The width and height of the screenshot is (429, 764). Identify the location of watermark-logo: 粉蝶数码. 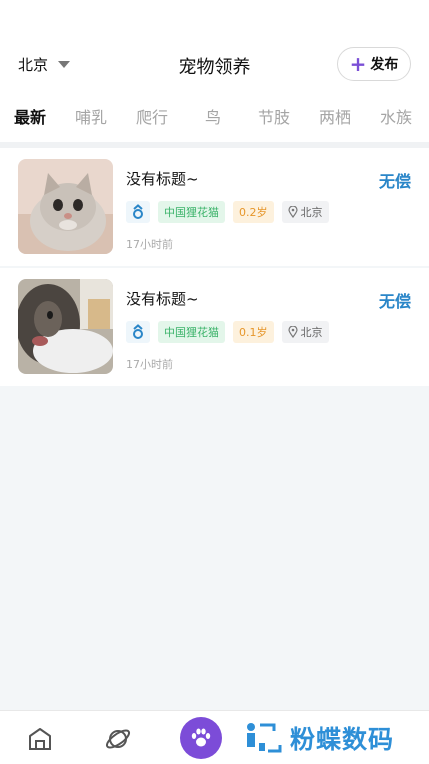
(319, 738).